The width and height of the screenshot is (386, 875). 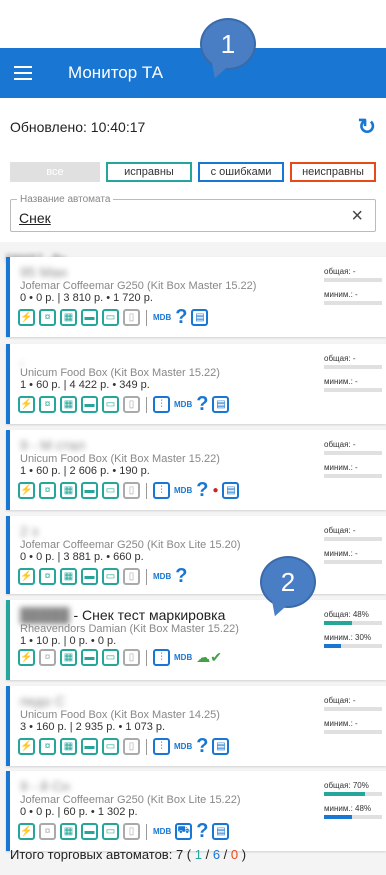 I want to click on app-title: Монитор ТА, so click(x=116, y=72).